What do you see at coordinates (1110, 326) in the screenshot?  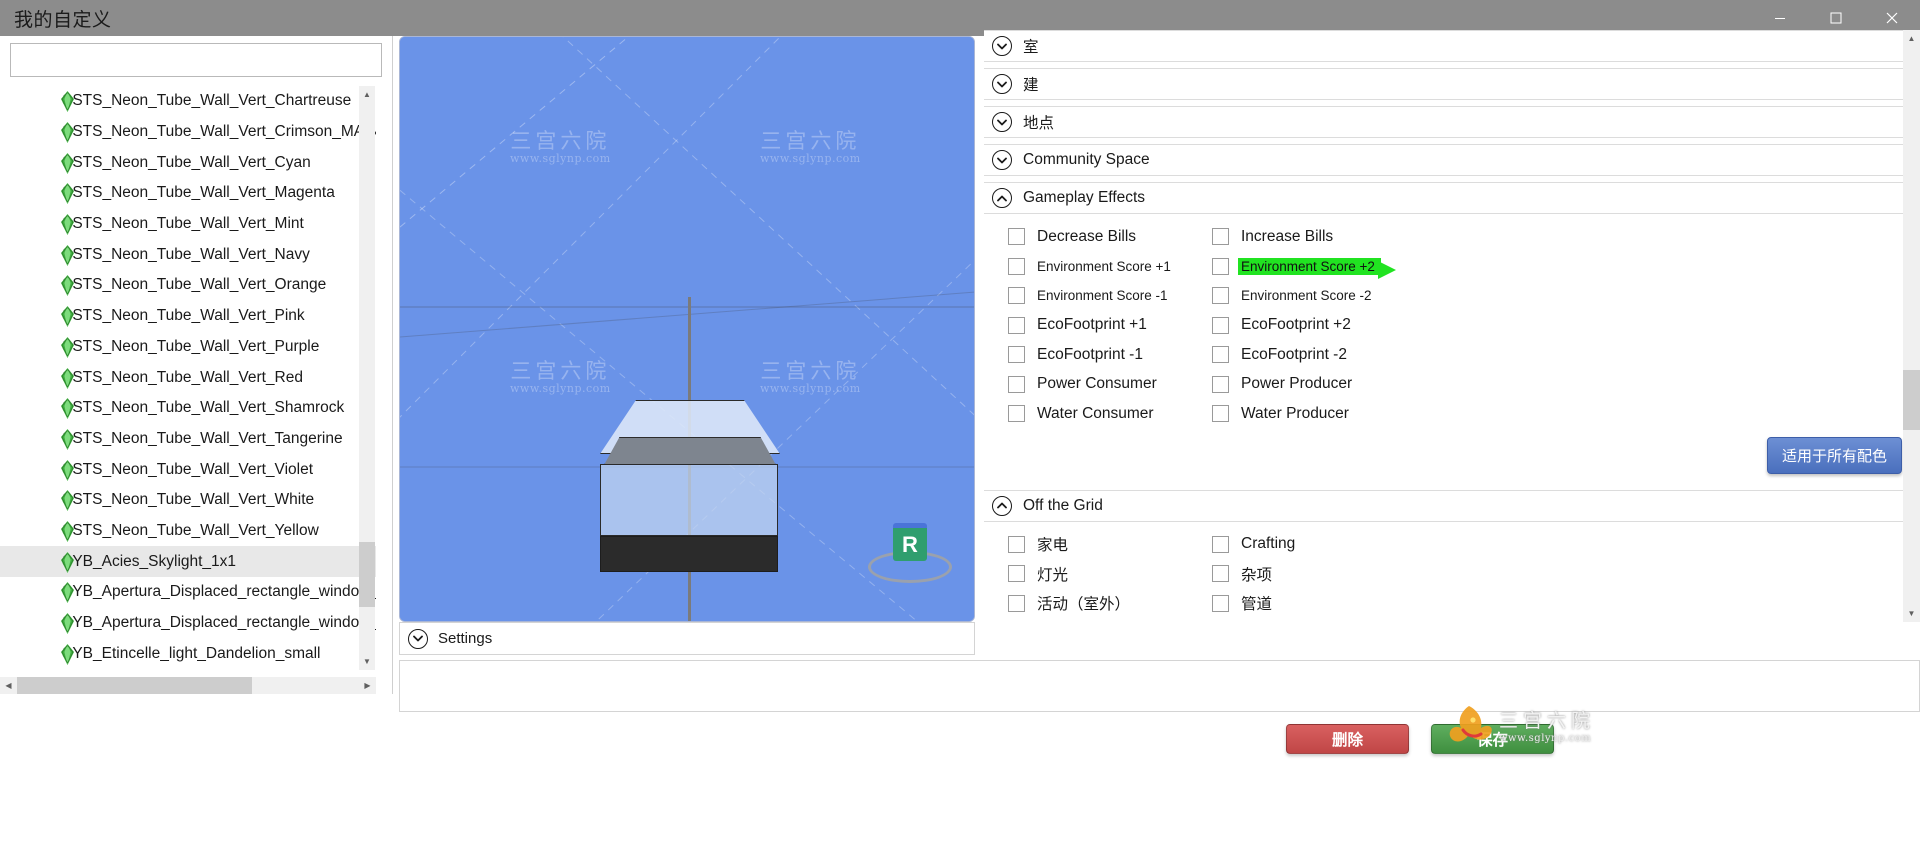 I see `checkbox-row: EcoFootprint +1` at bounding box center [1110, 326].